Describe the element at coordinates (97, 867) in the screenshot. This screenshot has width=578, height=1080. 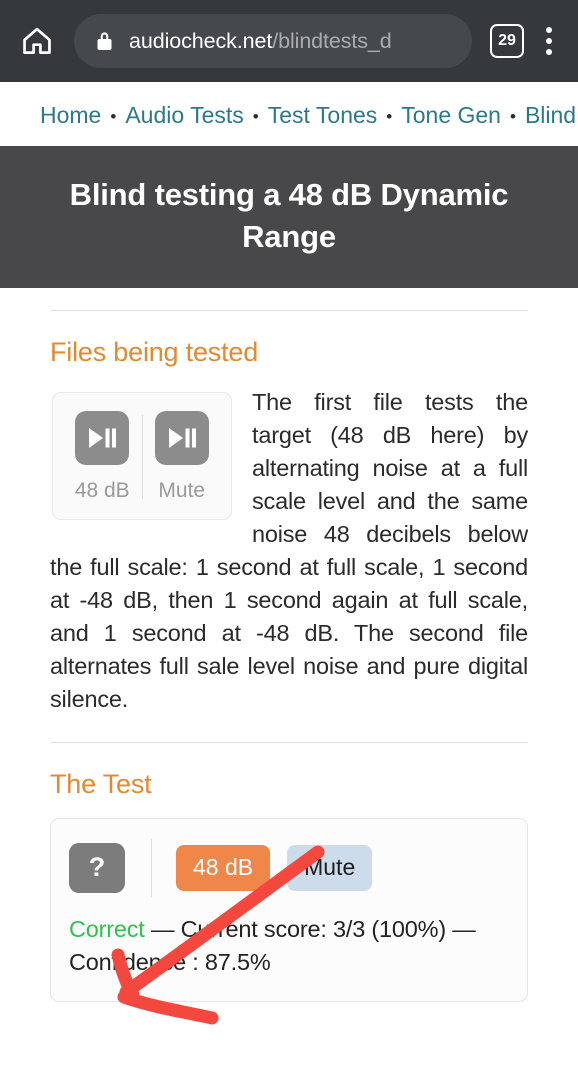
I see `unknown-sample-button: ?` at that location.